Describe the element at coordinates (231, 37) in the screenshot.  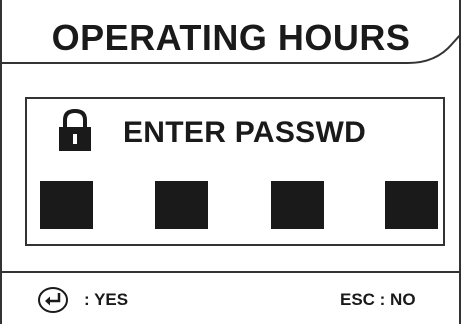
I see `page-title: OPERATING HOURS` at that location.